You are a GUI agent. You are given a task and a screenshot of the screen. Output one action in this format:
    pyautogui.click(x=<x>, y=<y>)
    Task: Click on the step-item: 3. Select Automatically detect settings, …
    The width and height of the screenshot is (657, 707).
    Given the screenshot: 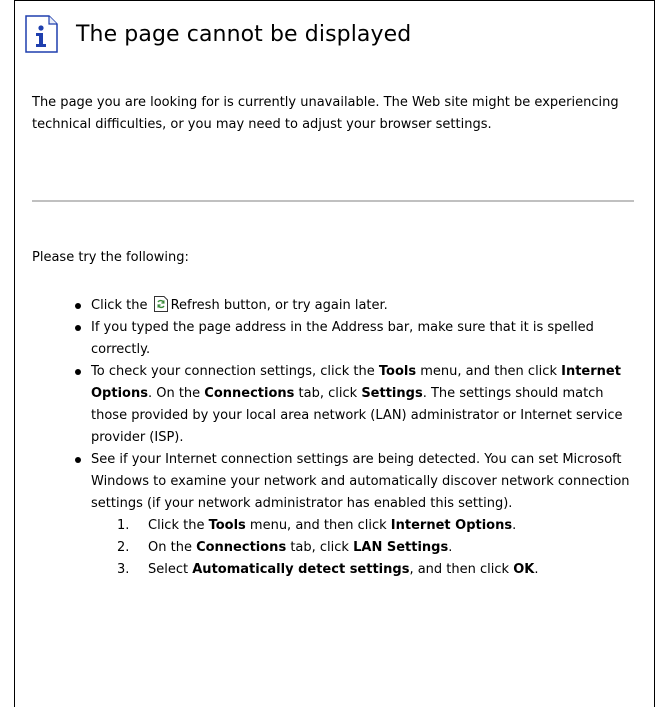 What is the action you would take?
    pyautogui.click(x=366, y=570)
    